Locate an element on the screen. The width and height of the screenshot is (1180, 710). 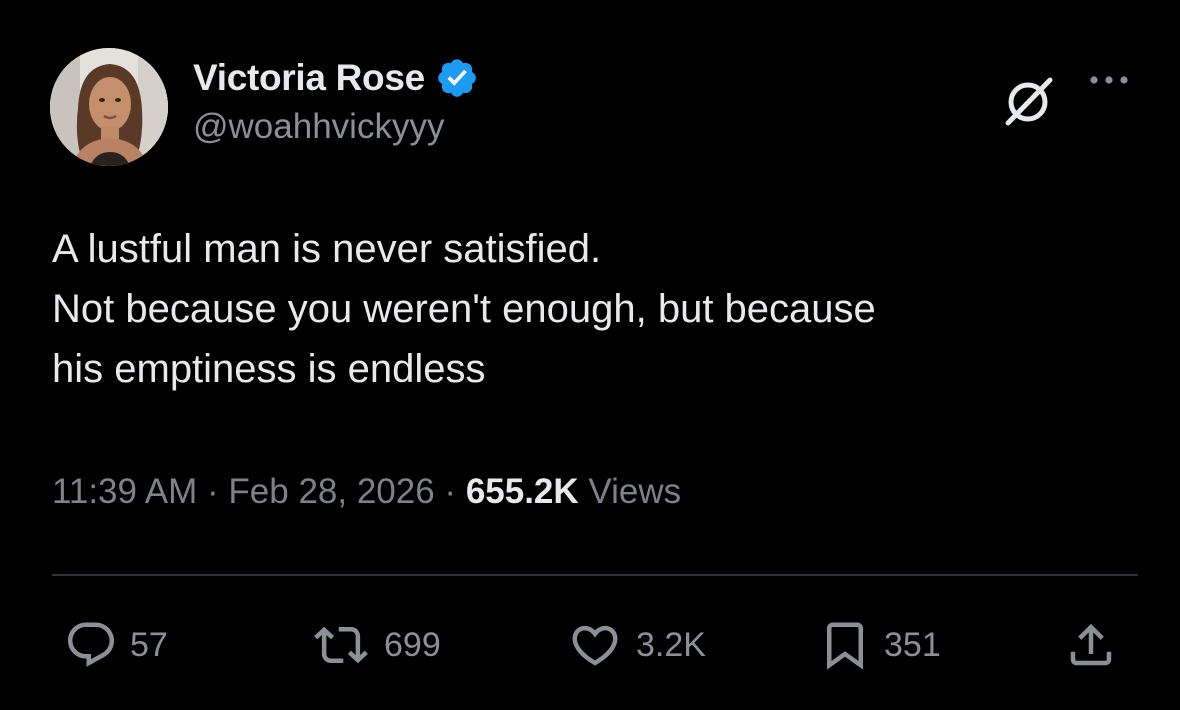
author-handle: @woahhvickyyy is located at coordinates (336, 127).